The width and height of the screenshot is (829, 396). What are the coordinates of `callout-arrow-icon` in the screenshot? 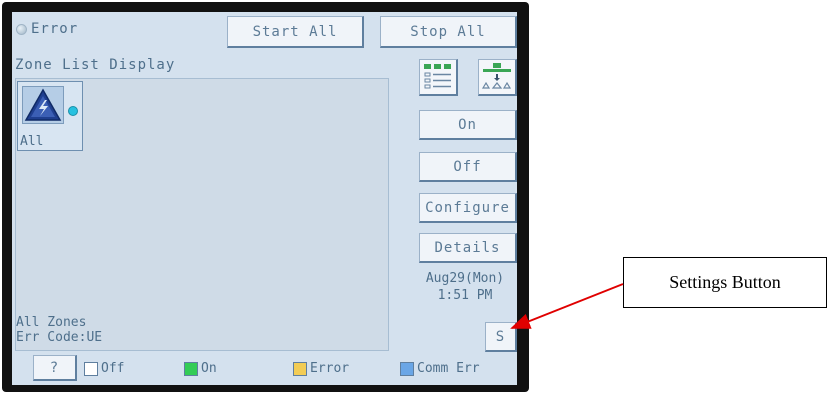 It's located at (567, 306).